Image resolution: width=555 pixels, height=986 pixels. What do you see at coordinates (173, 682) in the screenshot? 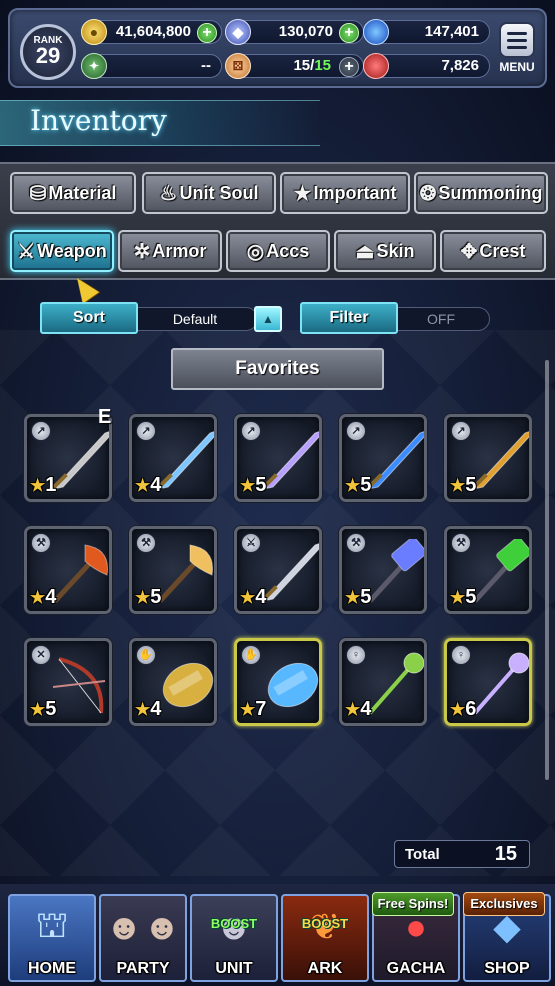
I see `weapon-slot: ✋ ★4` at bounding box center [173, 682].